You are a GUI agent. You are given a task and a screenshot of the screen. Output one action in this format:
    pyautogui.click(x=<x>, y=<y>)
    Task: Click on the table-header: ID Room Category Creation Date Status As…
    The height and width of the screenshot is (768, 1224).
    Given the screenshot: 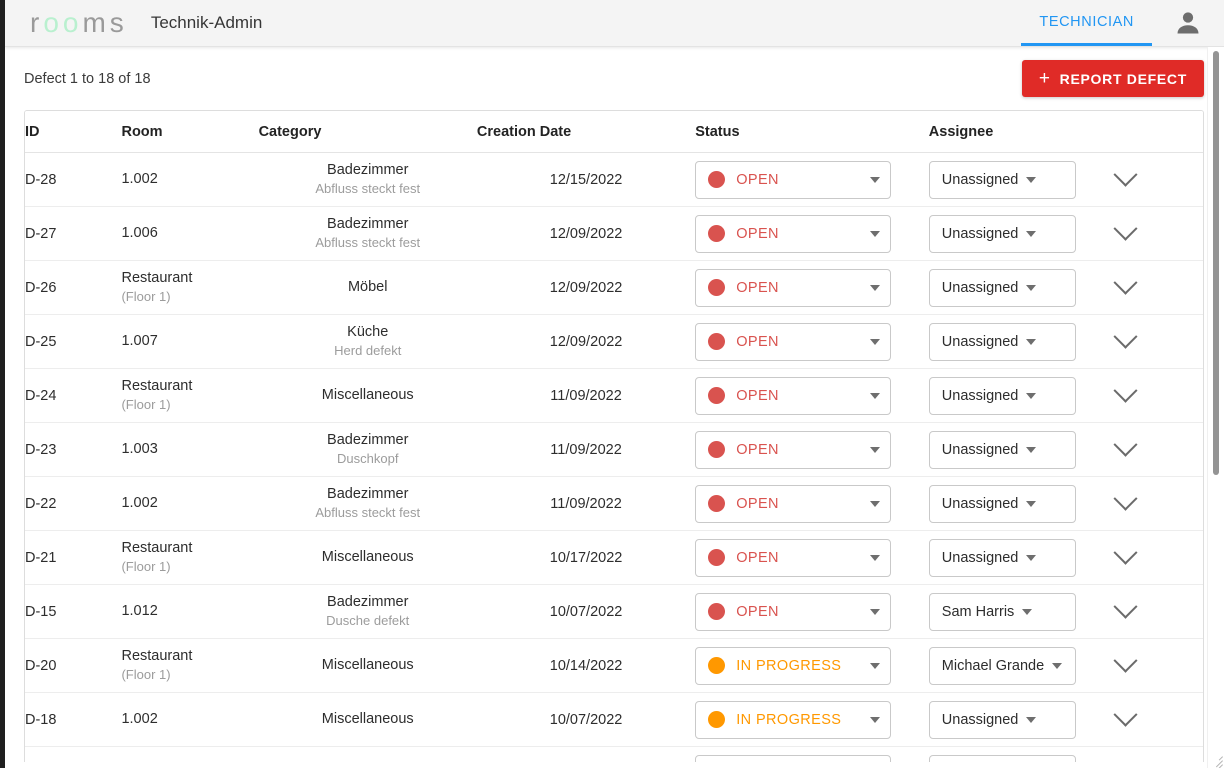 What is the action you would take?
    pyautogui.click(x=614, y=132)
    